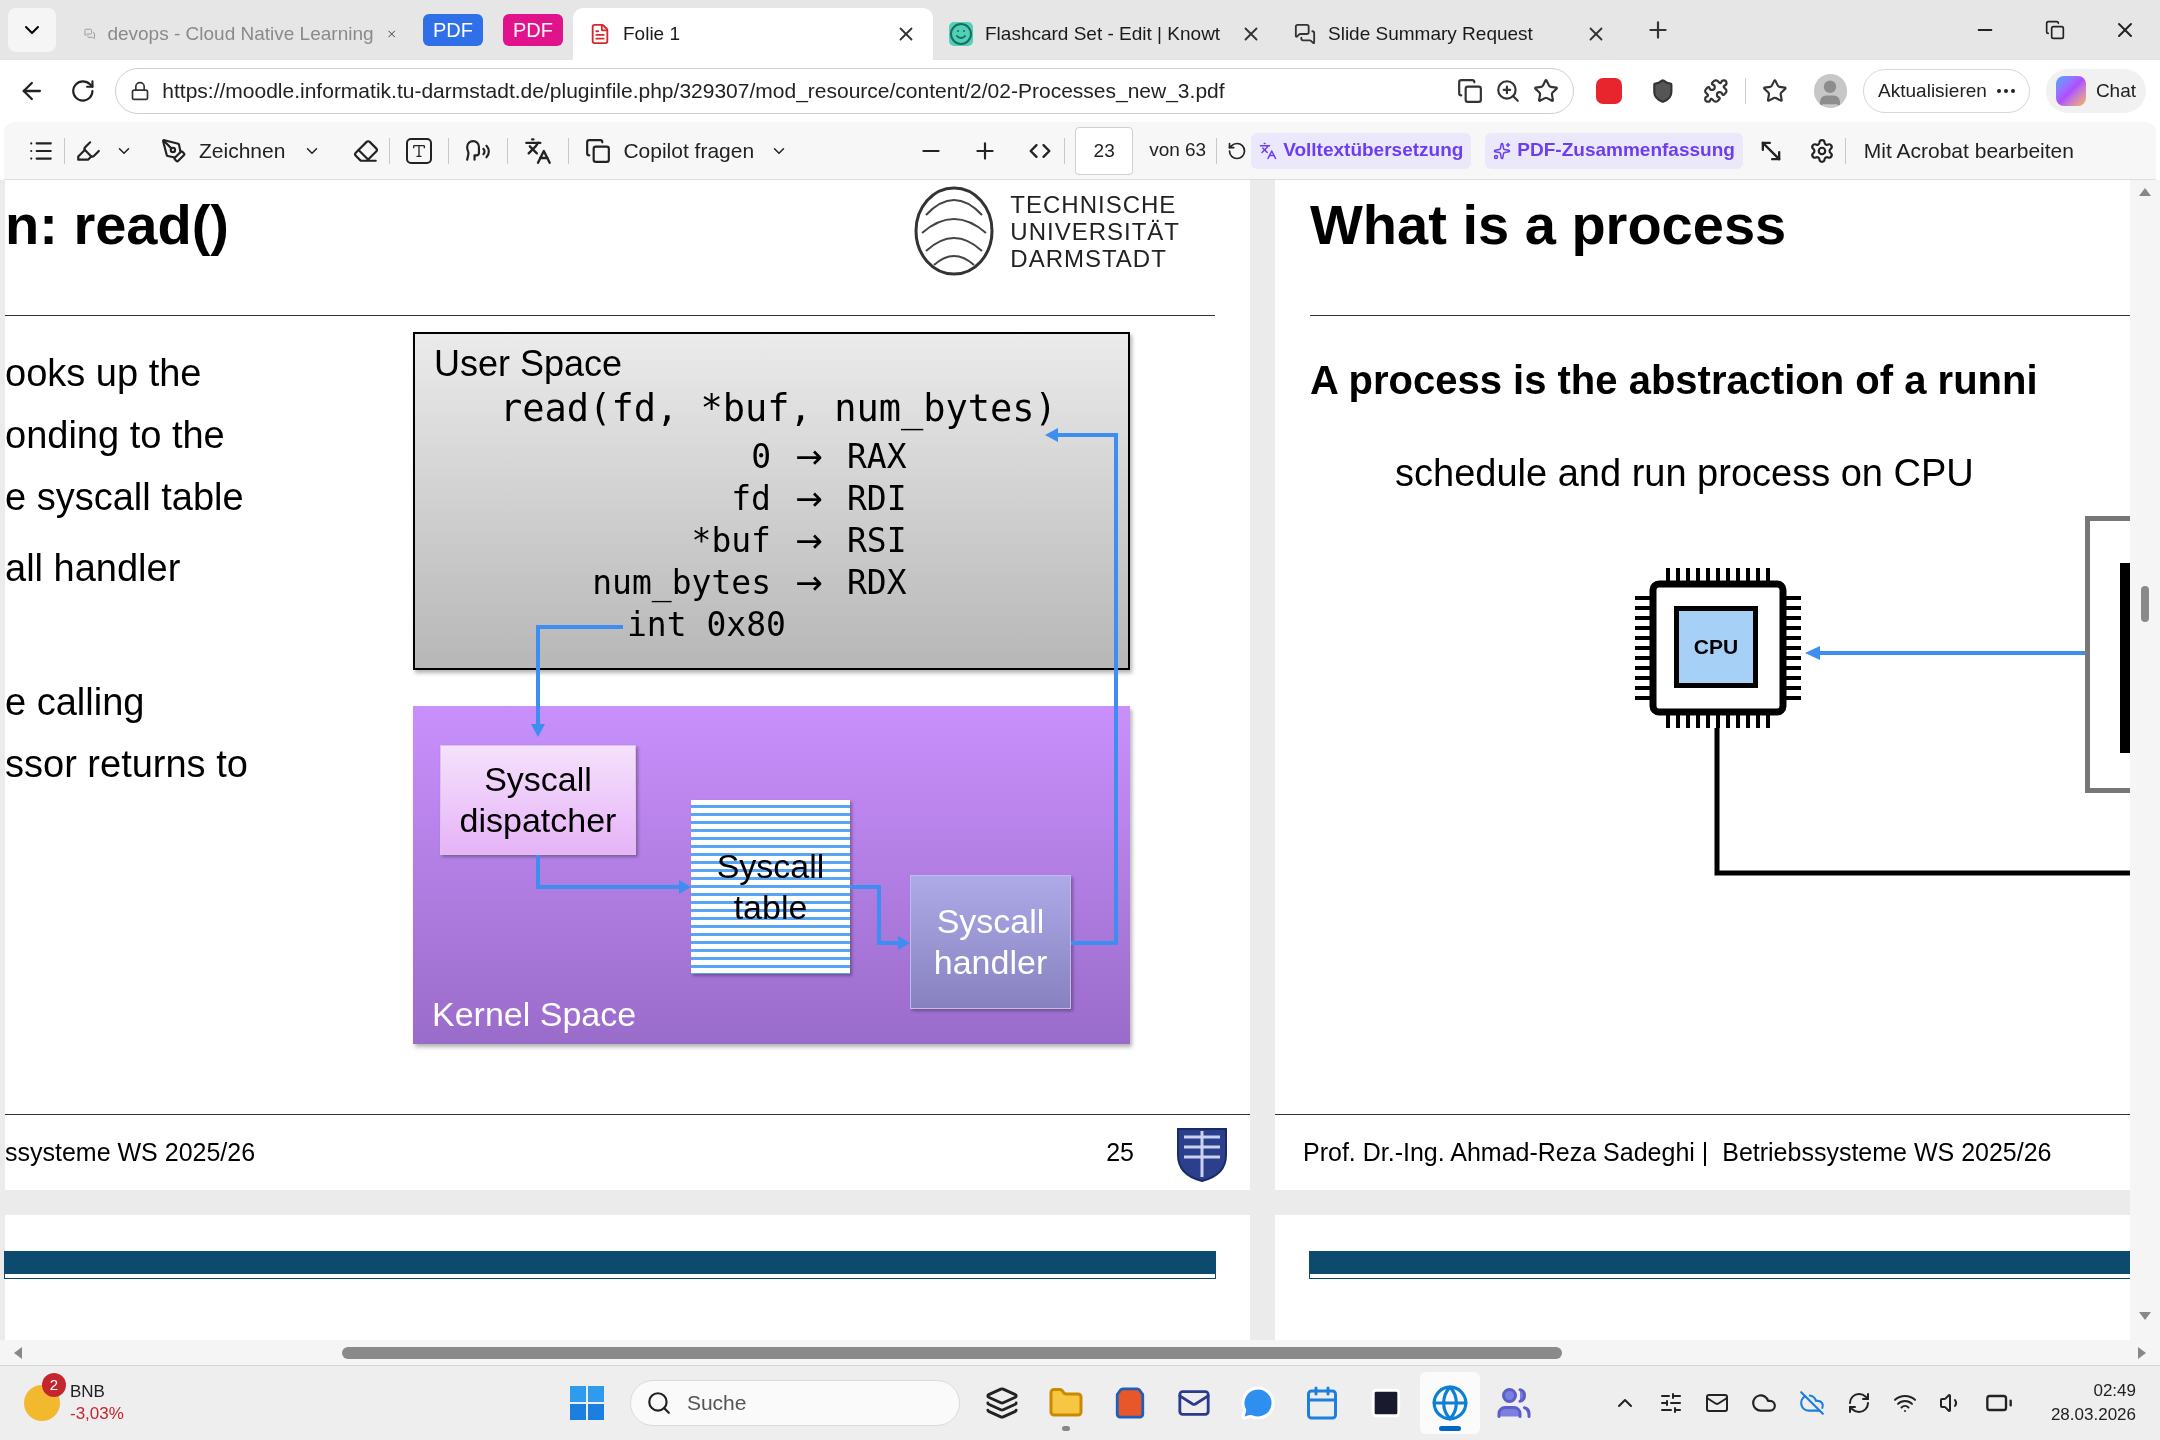  What do you see at coordinates (990, 942) in the screenshot?
I see `handler-box: Syscall handler` at bounding box center [990, 942].